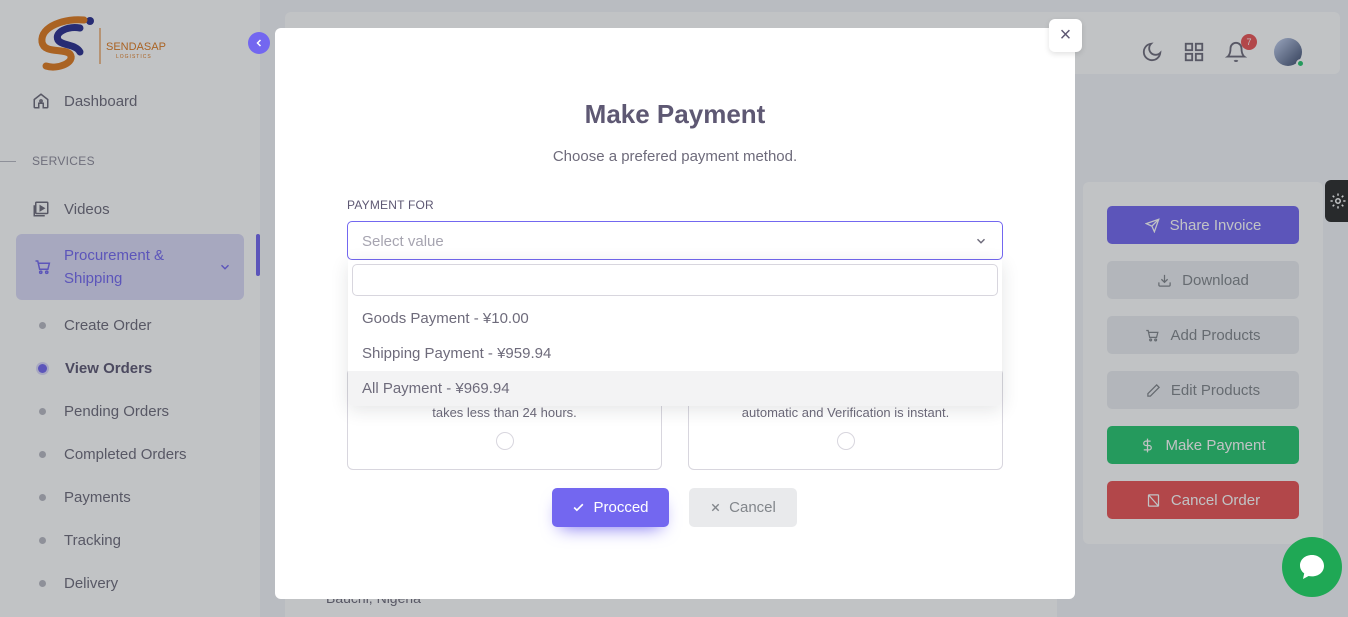 This screenshot has height=617, width=1348. What do you see at coordinates (675, 280) in the screenshot?
I see `dropdown-search-input` at bounding box center [675, 280].